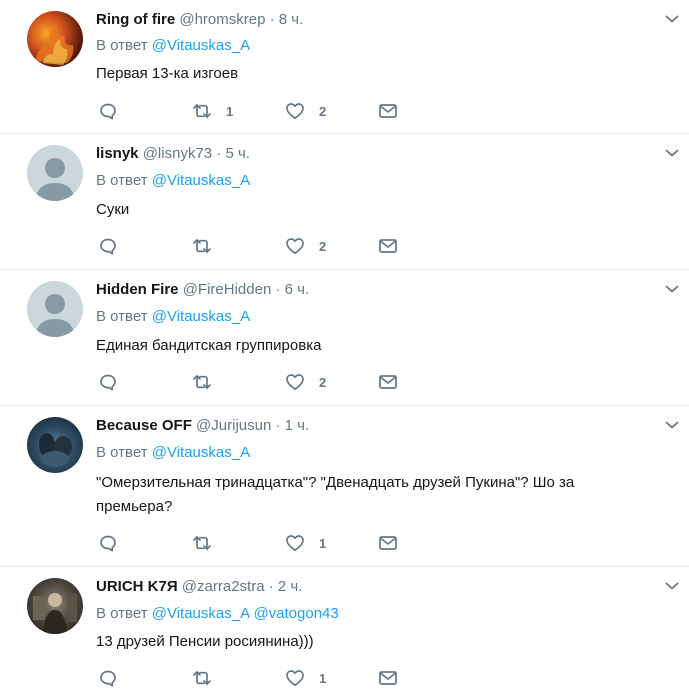 The image size is (689, 697). What do you see at coordinates (233, 153) in the screenshot?
I see `timestamp: · 5 ч.` at bounding box center [233, 153].